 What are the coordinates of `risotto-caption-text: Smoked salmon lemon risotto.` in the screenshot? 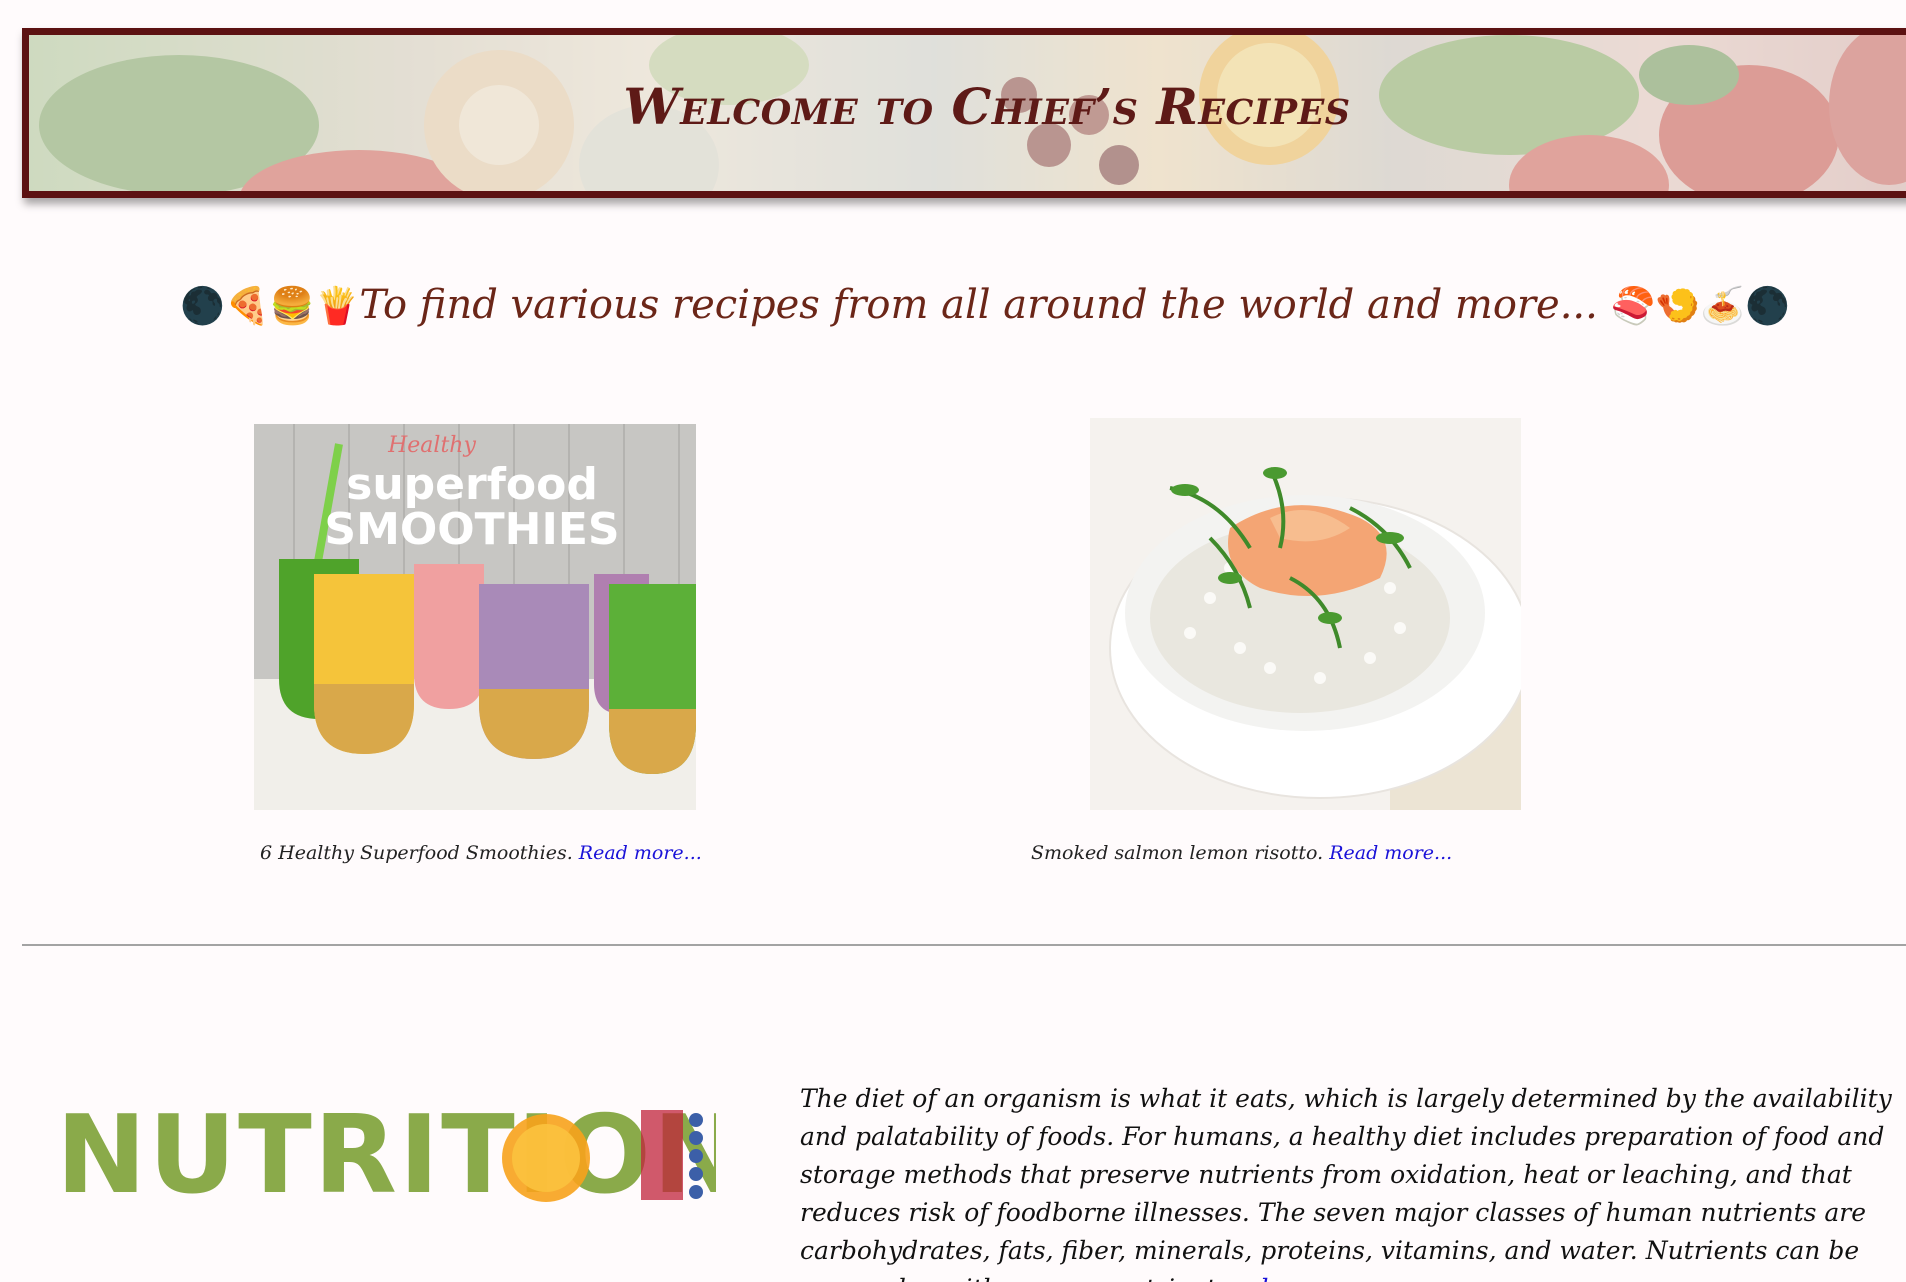 It's located at (1177, 853).